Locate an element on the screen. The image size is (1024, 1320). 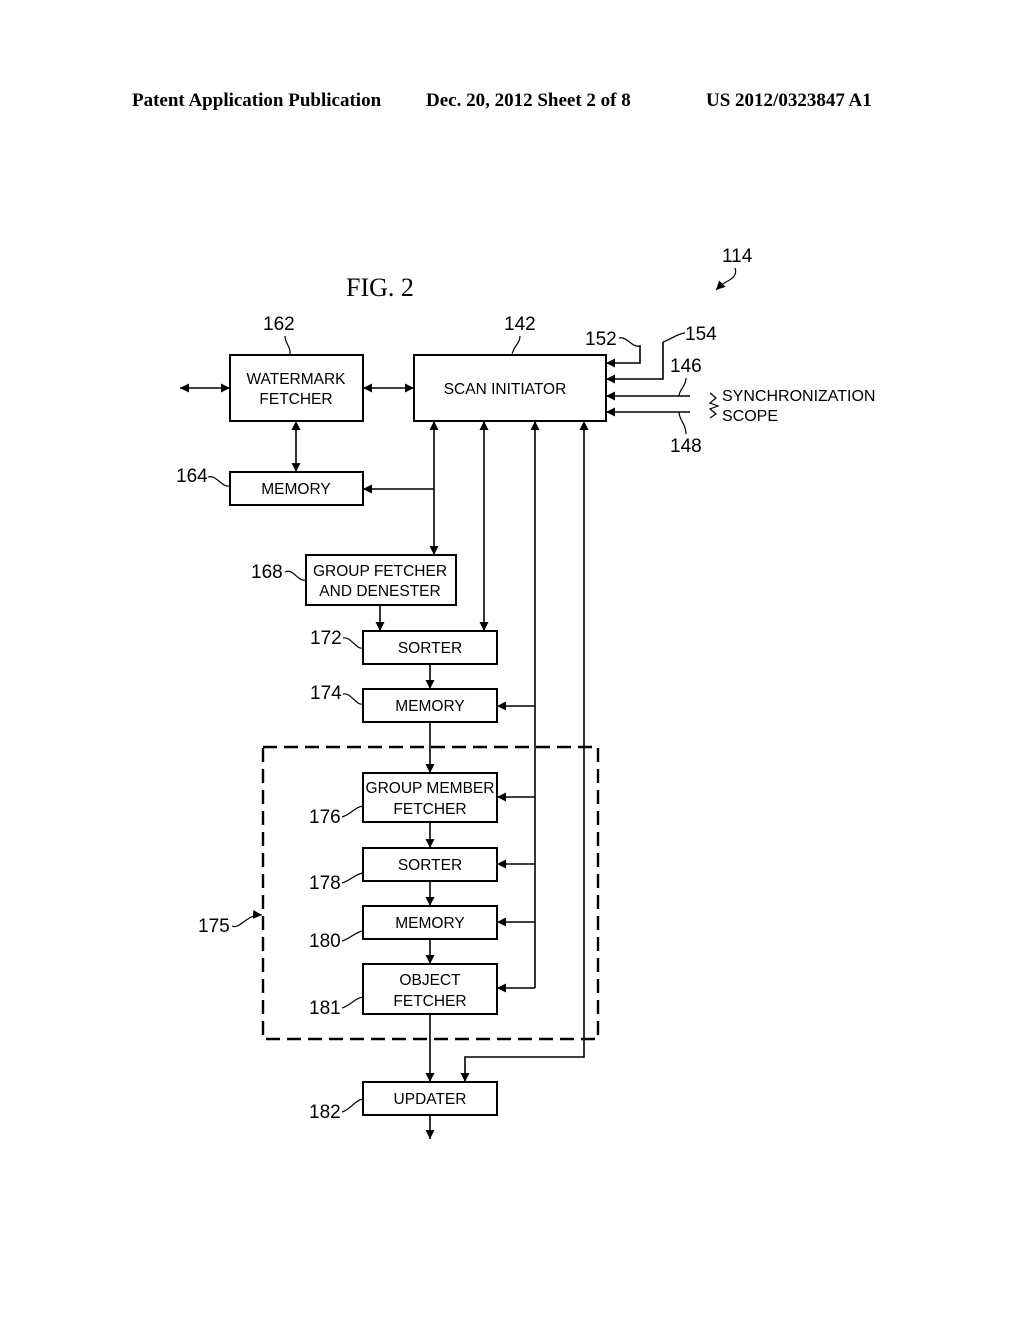
watermark-fetcher-label-1: WATERMARK is located at coordinates (296, 379).